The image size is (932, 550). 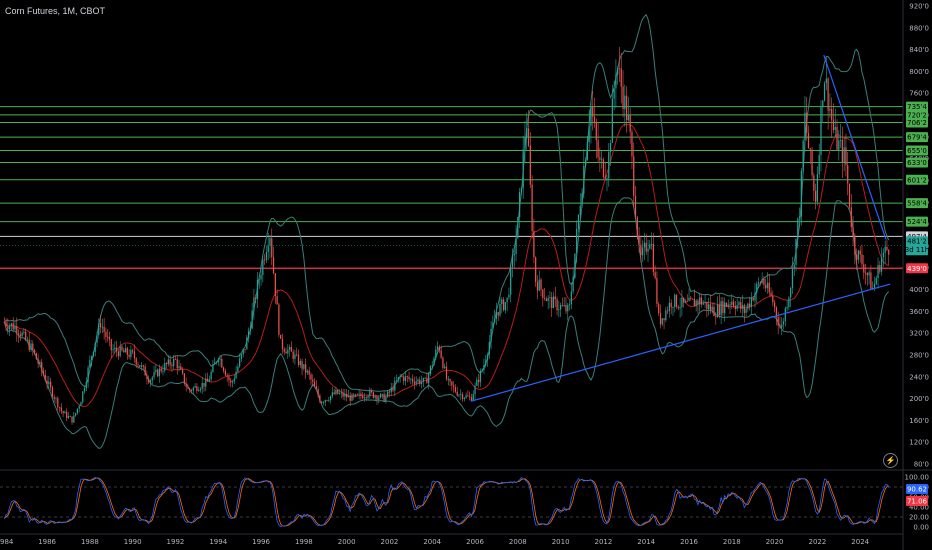 I want to click on time-tick-label: 2010, so click(x=561, y=542).